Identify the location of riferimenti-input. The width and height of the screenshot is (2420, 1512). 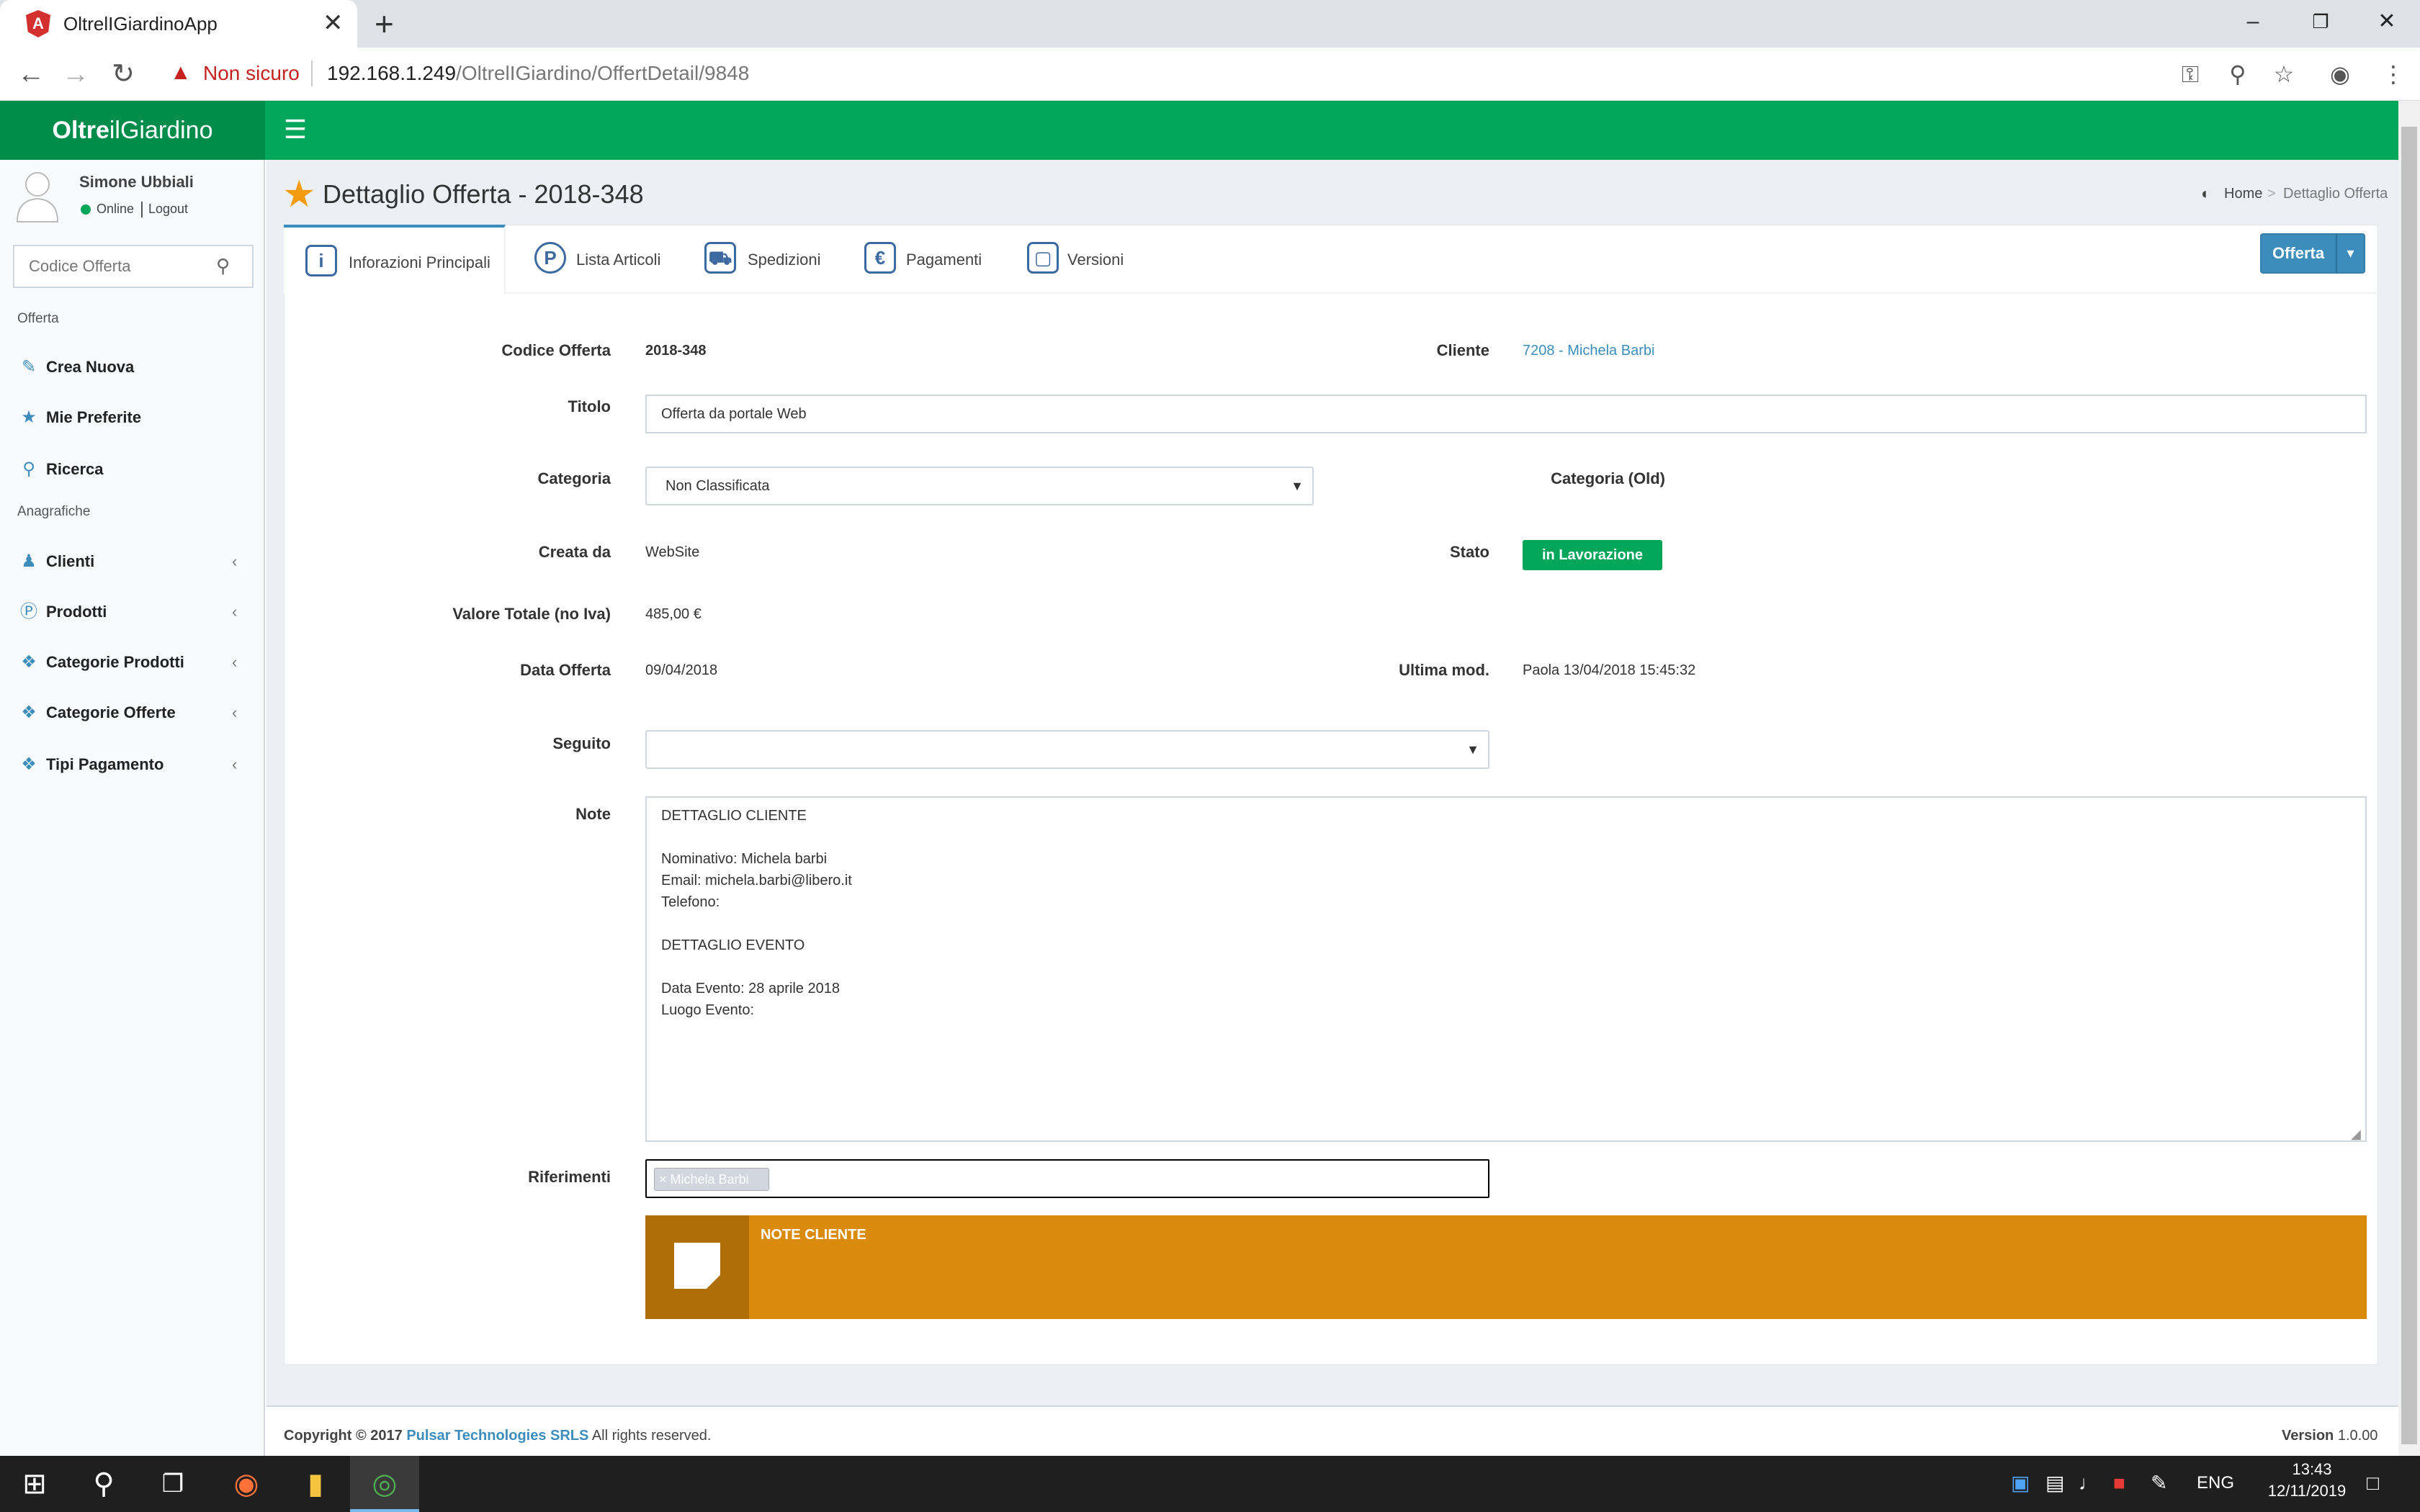
(1067, 1178).